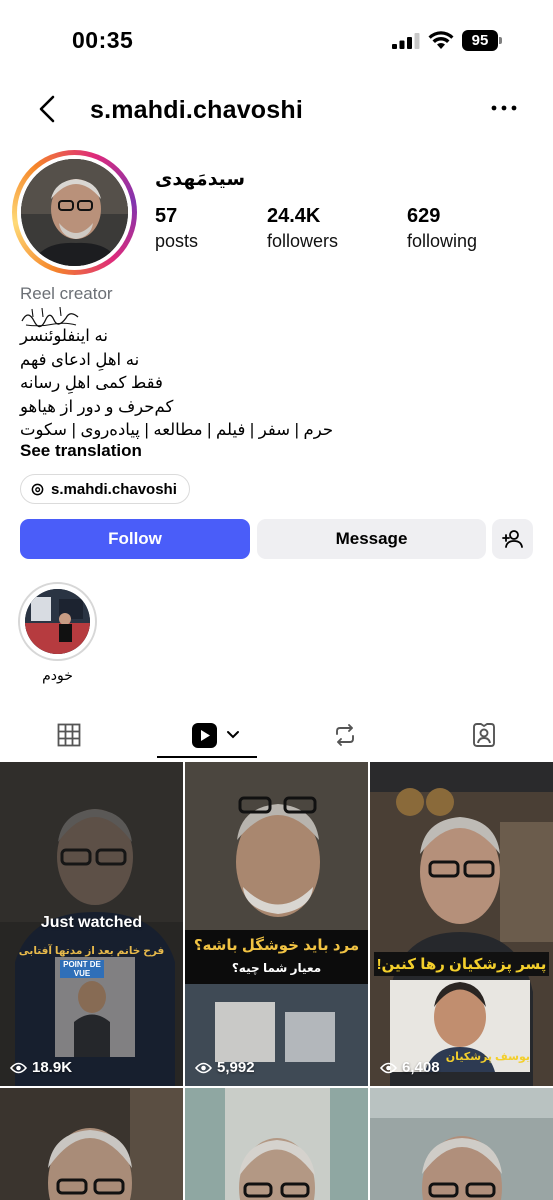  Describe the element at coordinates (82, 969) in the screenshot. I see `magazine-title: POINT DE VUE` at that location.